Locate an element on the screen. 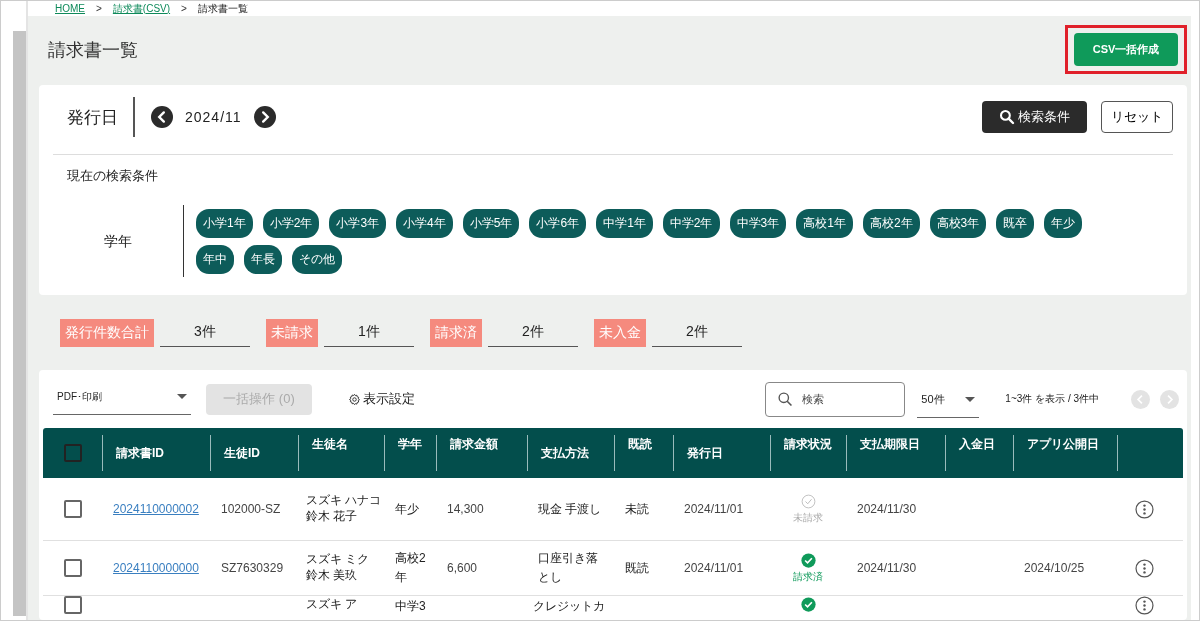 Image resolution: width=1200 pixels, height=621 pixels. column-header: 生徒名 is located at coordinates (330, 444).